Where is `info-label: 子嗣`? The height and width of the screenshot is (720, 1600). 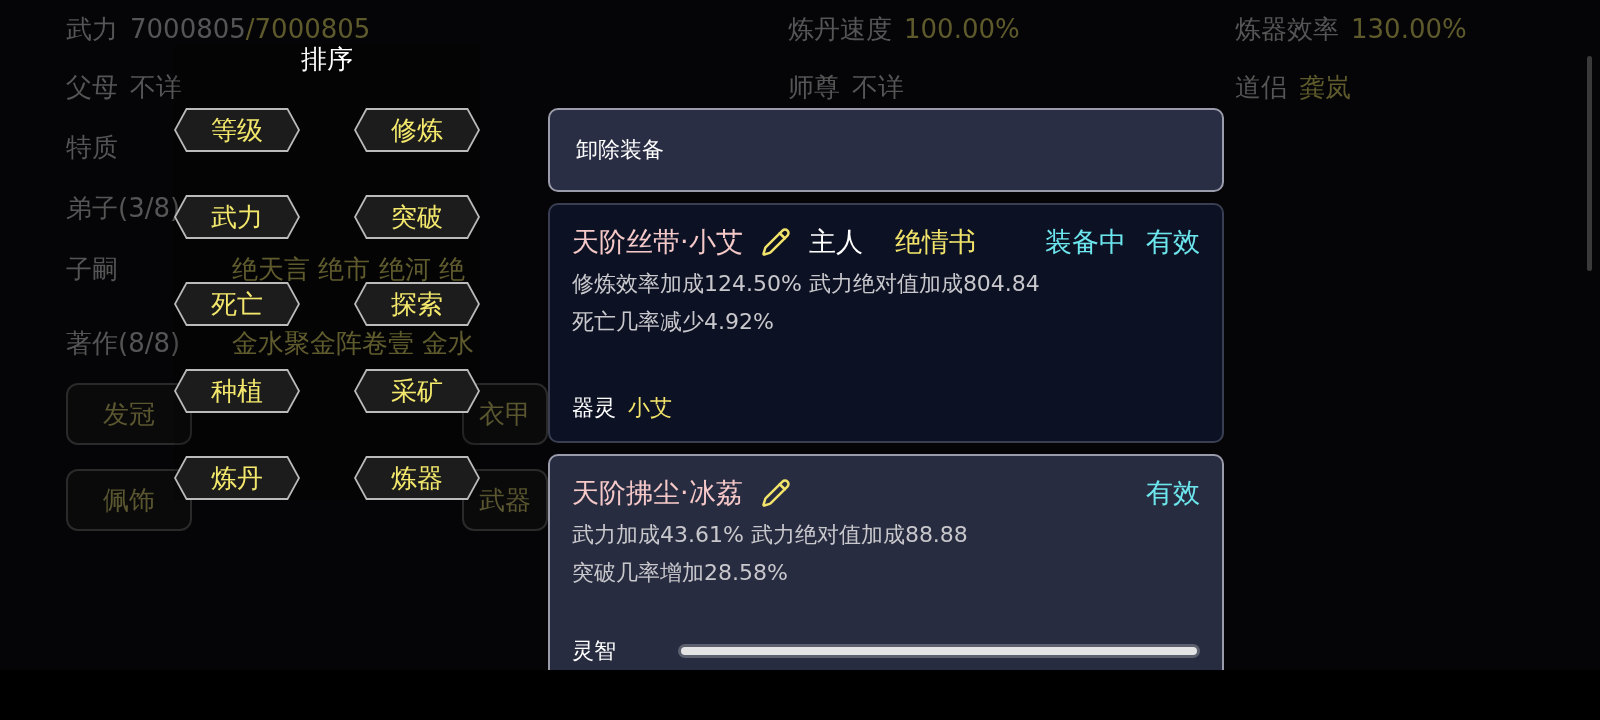
info-label: 子嗣 is located at coordinates (92, 268).